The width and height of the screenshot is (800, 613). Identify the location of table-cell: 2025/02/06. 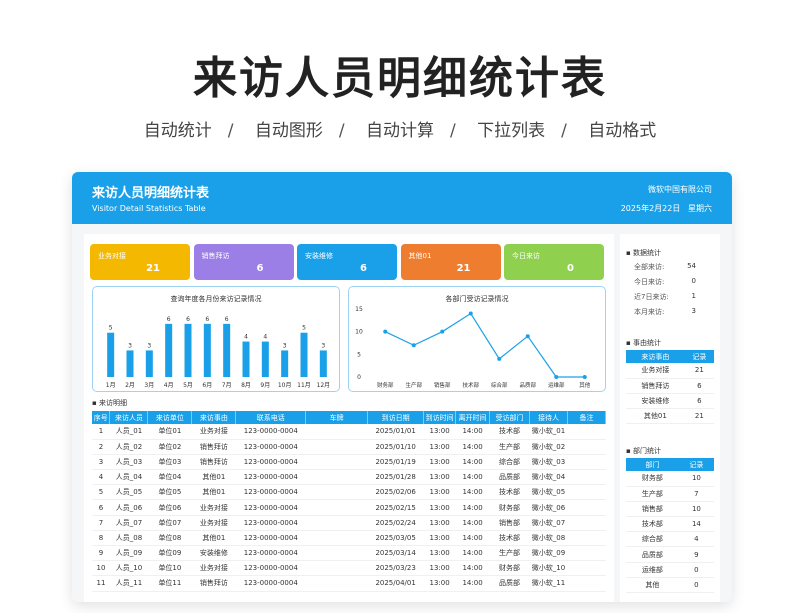
(395, 492).